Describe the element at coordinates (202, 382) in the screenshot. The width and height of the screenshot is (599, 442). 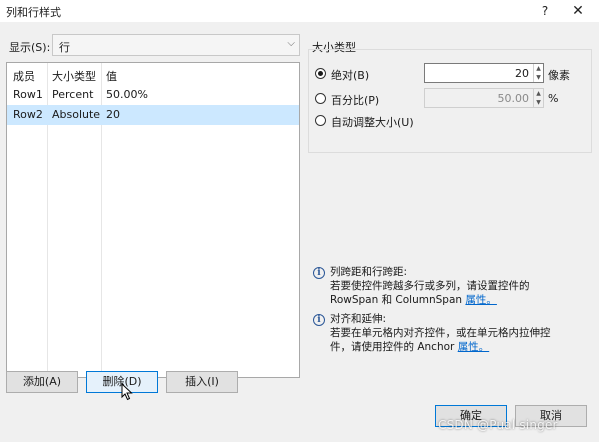
I see `insert-button: 插入(I)` at that location.